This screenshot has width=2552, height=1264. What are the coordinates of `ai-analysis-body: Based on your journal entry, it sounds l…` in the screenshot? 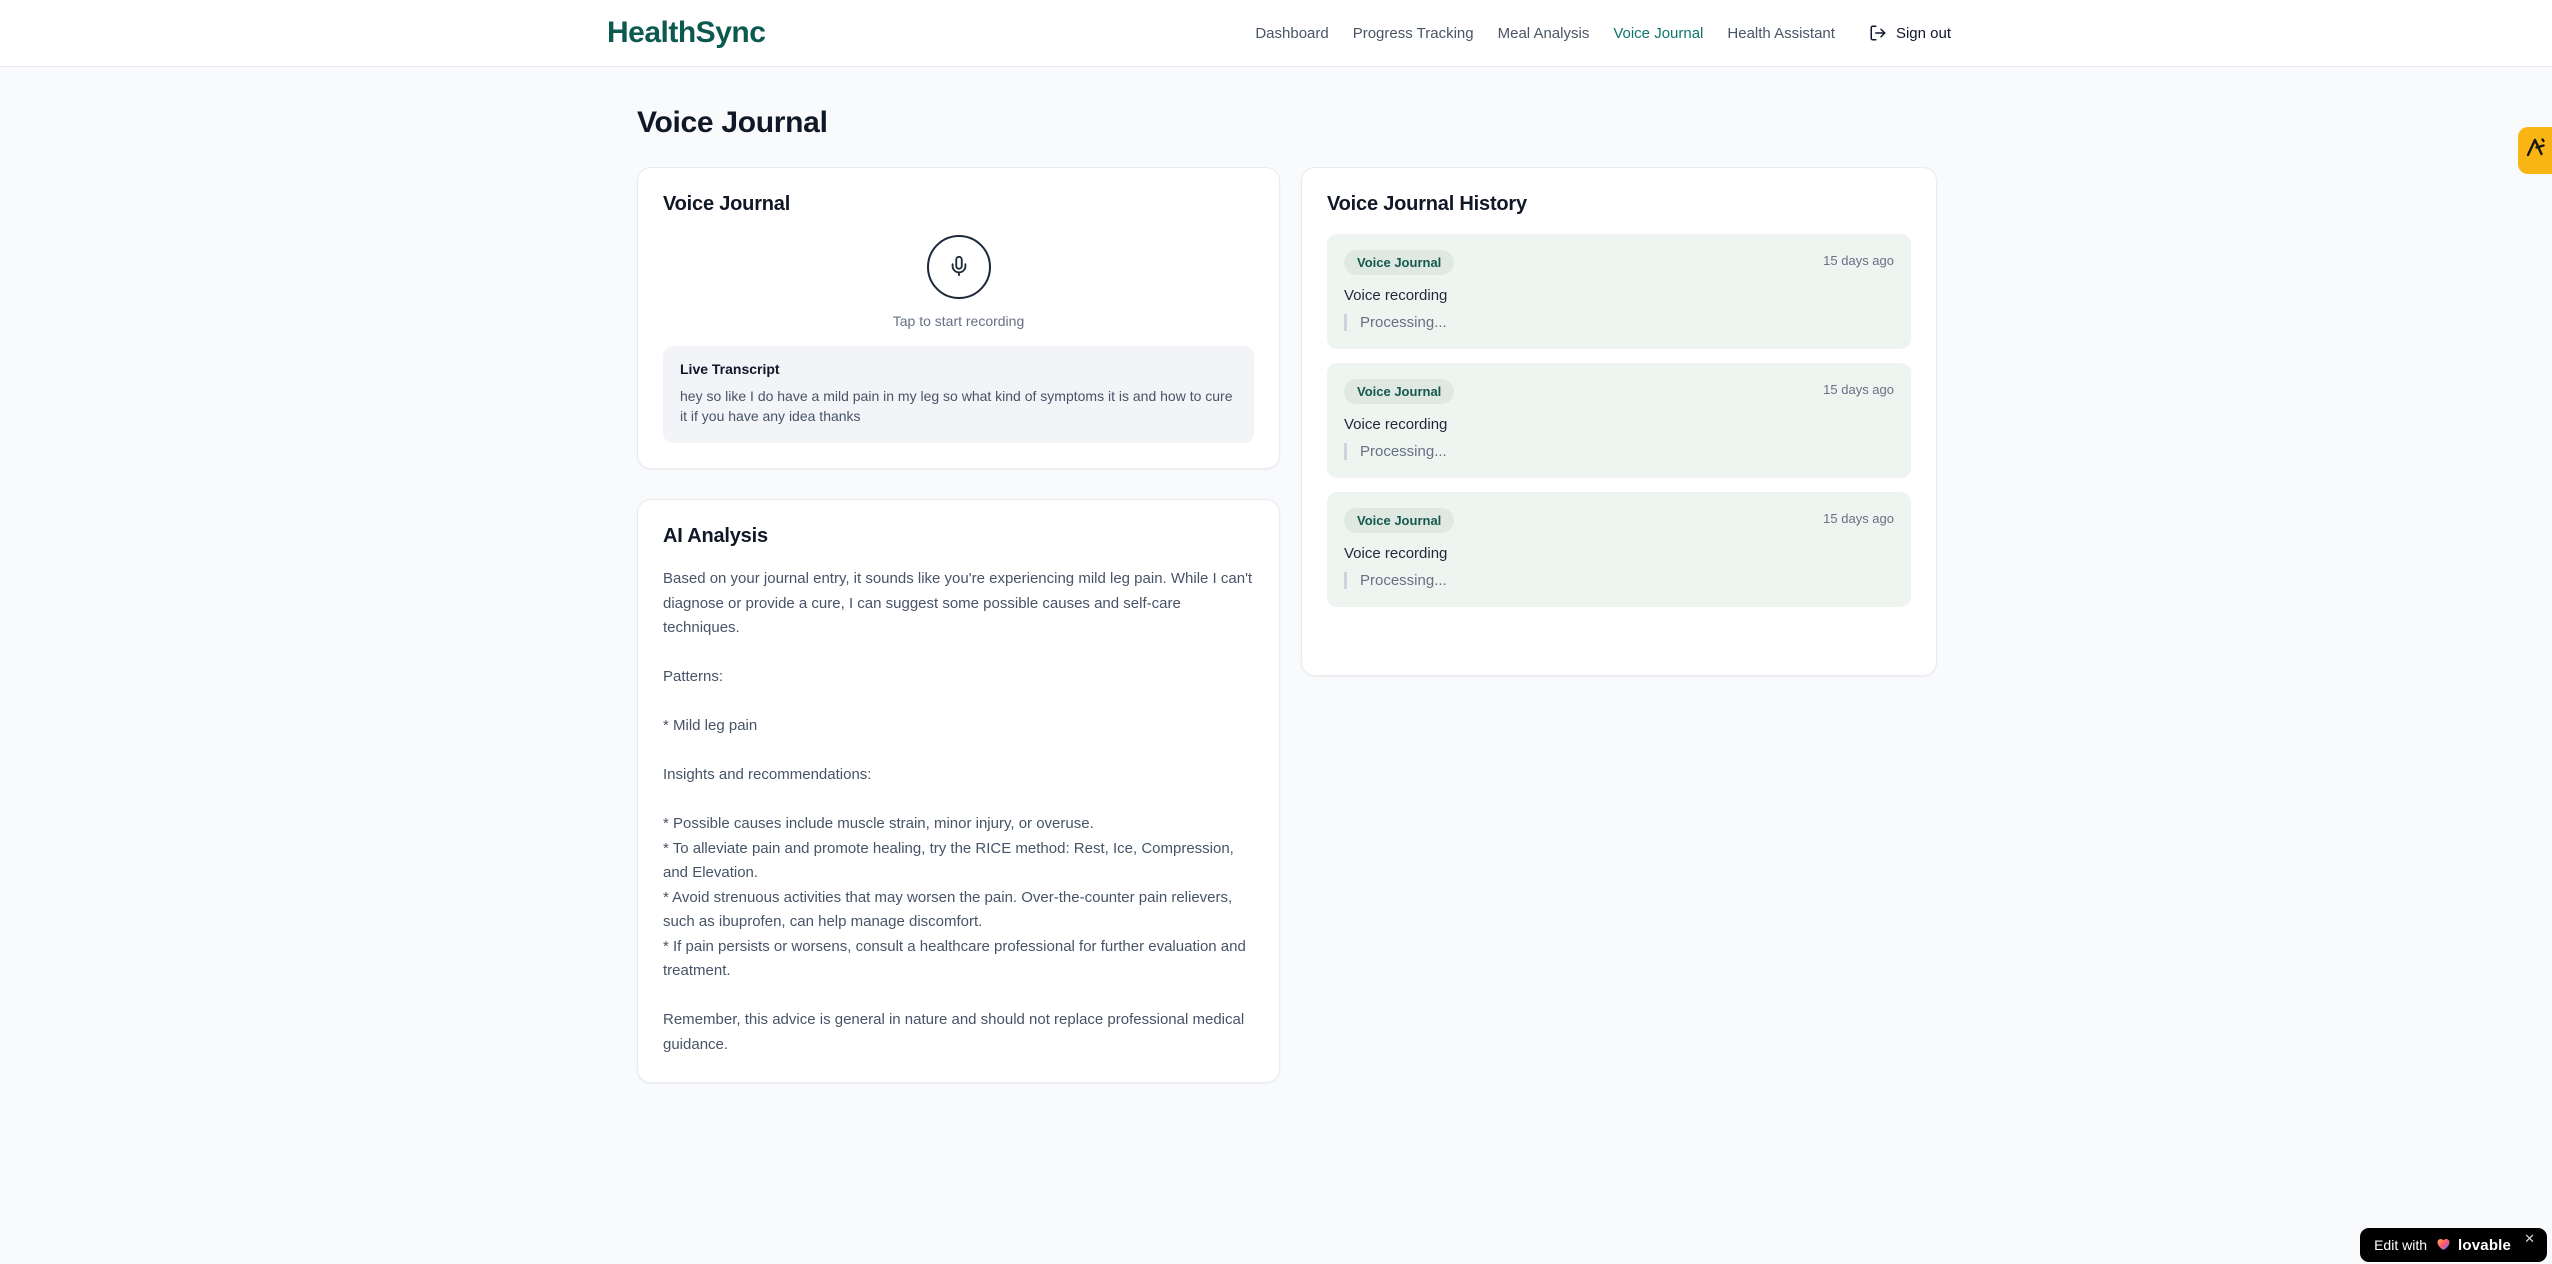 It's located at (958, 811).